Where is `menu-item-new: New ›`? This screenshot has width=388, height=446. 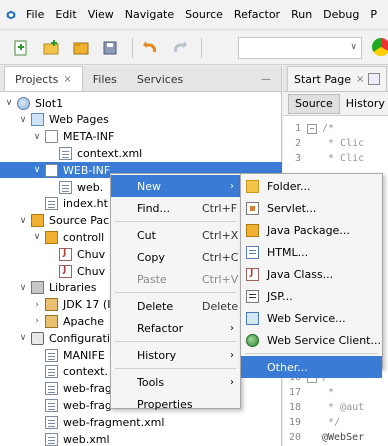
menu-item-new: New › is located at coordinates (175, 186).